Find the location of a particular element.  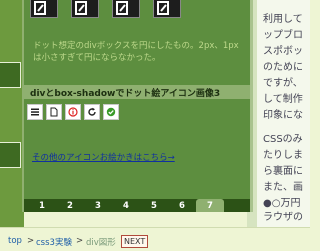

page-6-button: 6 is located at coordinates (182, 205).